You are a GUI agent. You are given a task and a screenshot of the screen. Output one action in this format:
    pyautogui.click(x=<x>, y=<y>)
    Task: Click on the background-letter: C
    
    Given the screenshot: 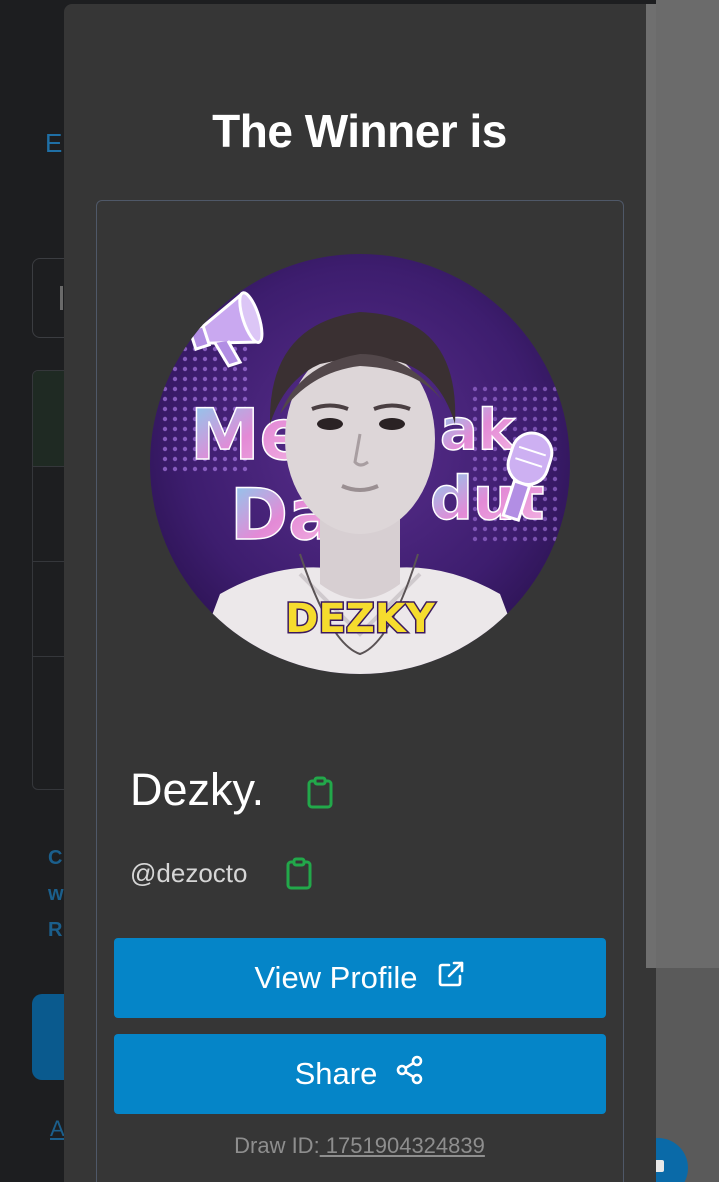 What is the action you would take?
    pyautogui.click(x=55, y=858)
    